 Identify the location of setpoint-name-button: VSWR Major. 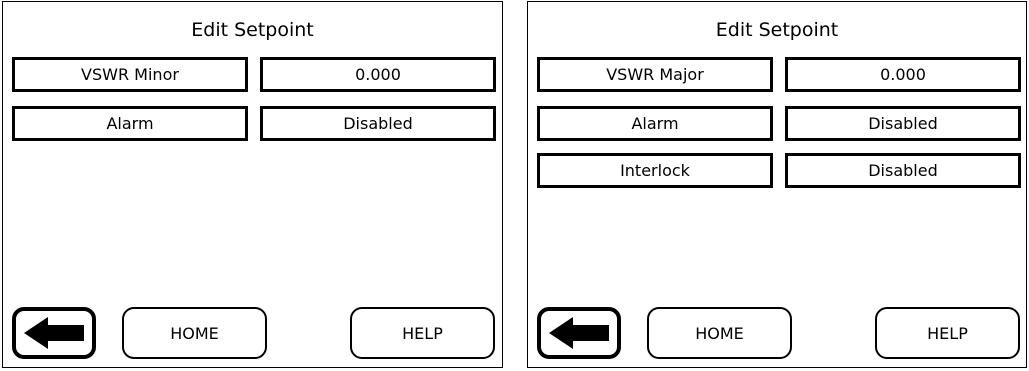
(655, 74).